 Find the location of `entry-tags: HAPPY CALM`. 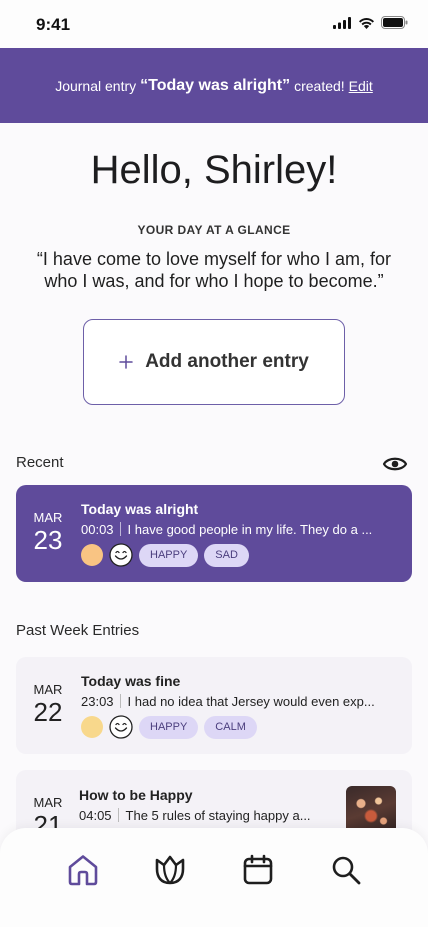

entry-tags: HAPPY CALM is located at coordinates (169, 727).